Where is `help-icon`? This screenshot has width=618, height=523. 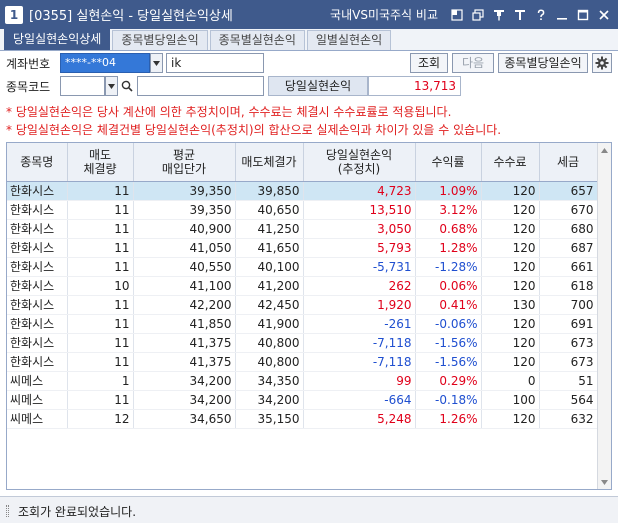 help-icon is located at coordinates (541, 15).